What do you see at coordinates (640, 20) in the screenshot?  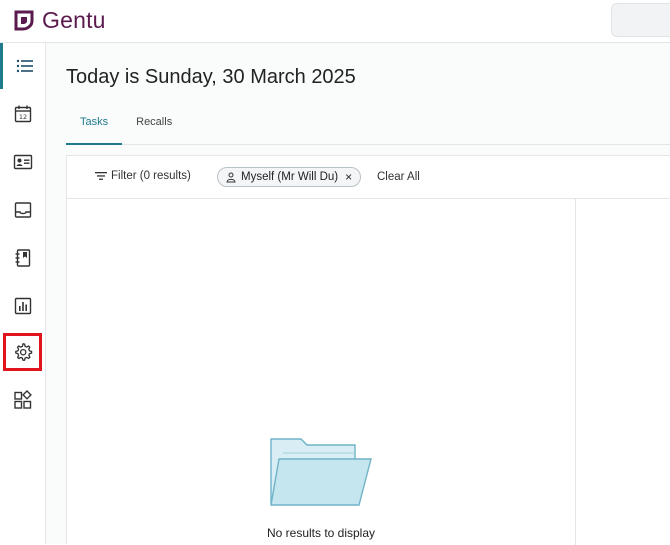 I see `top-search-field` at bounding box center [640, 20].